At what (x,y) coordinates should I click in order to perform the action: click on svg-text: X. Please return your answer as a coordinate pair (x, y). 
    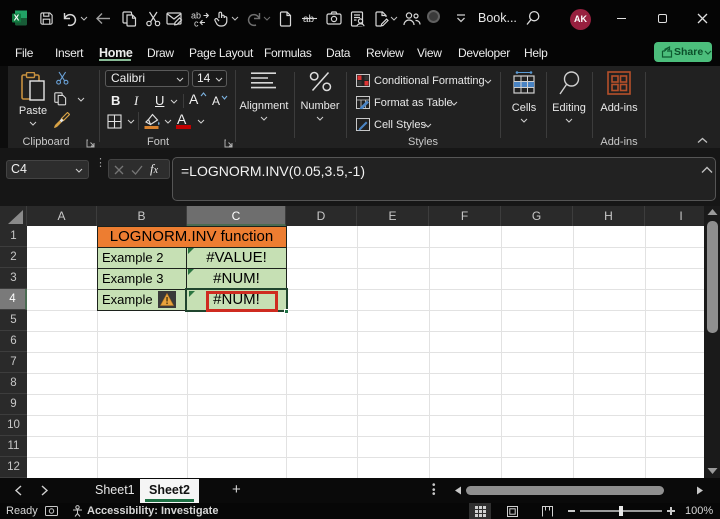
    Looking at the image, I should click on (17, 18).